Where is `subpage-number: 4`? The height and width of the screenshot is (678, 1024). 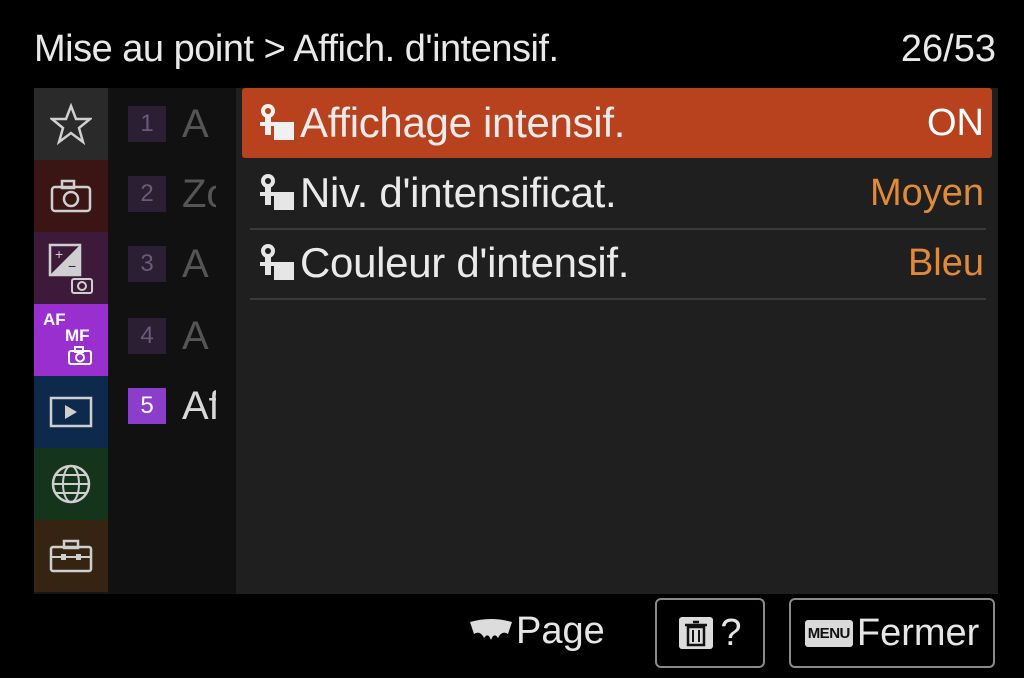
subpage-number: 4 is located at coordinates (147, 336).